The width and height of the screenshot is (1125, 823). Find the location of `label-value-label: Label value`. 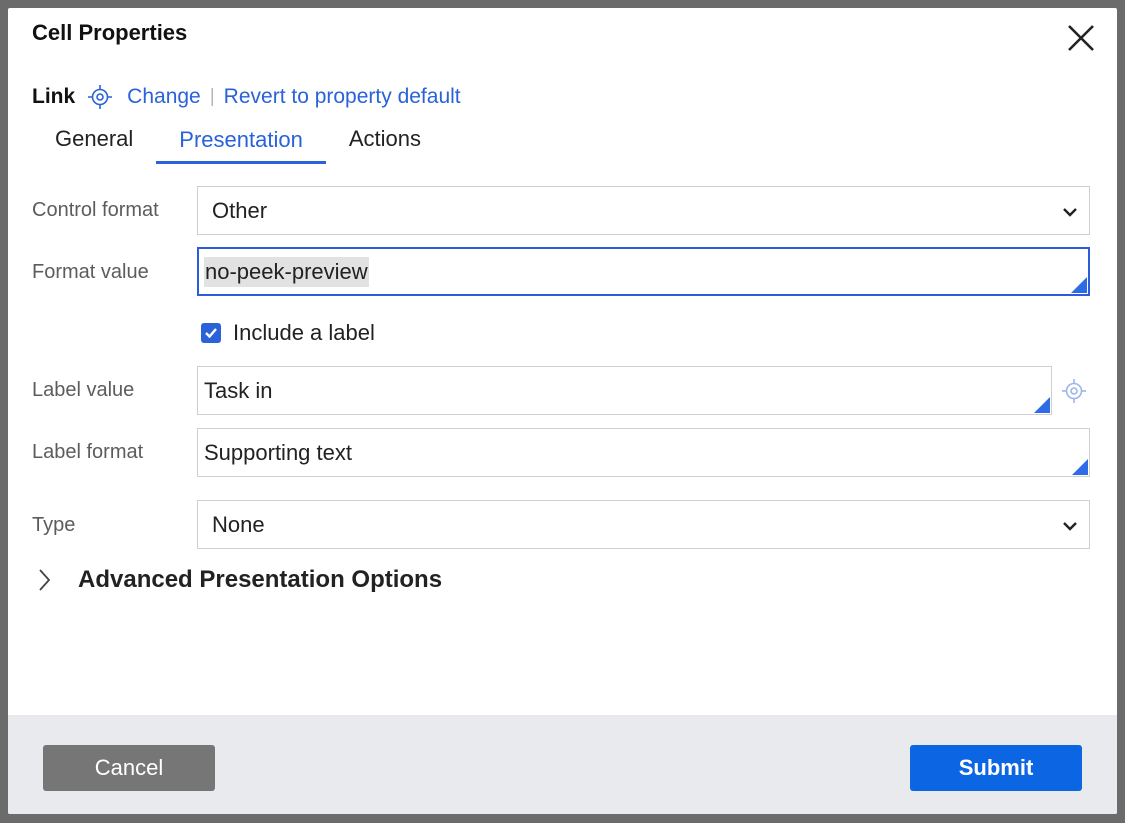

label-value-label: Label value is located at coordinates (83, 390).